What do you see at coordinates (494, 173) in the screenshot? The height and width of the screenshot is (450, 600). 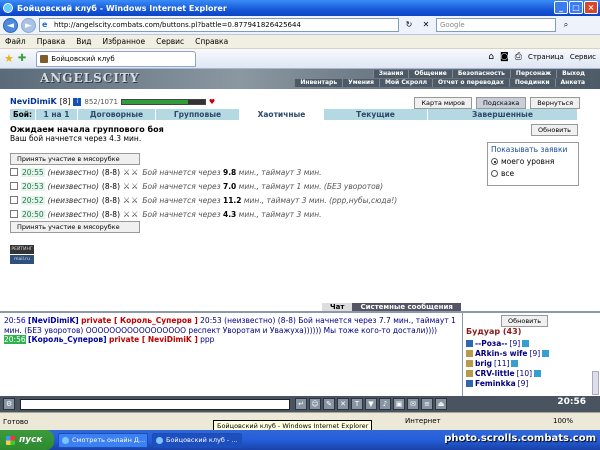 I see `radio-all` at bounding box center [494, 173].